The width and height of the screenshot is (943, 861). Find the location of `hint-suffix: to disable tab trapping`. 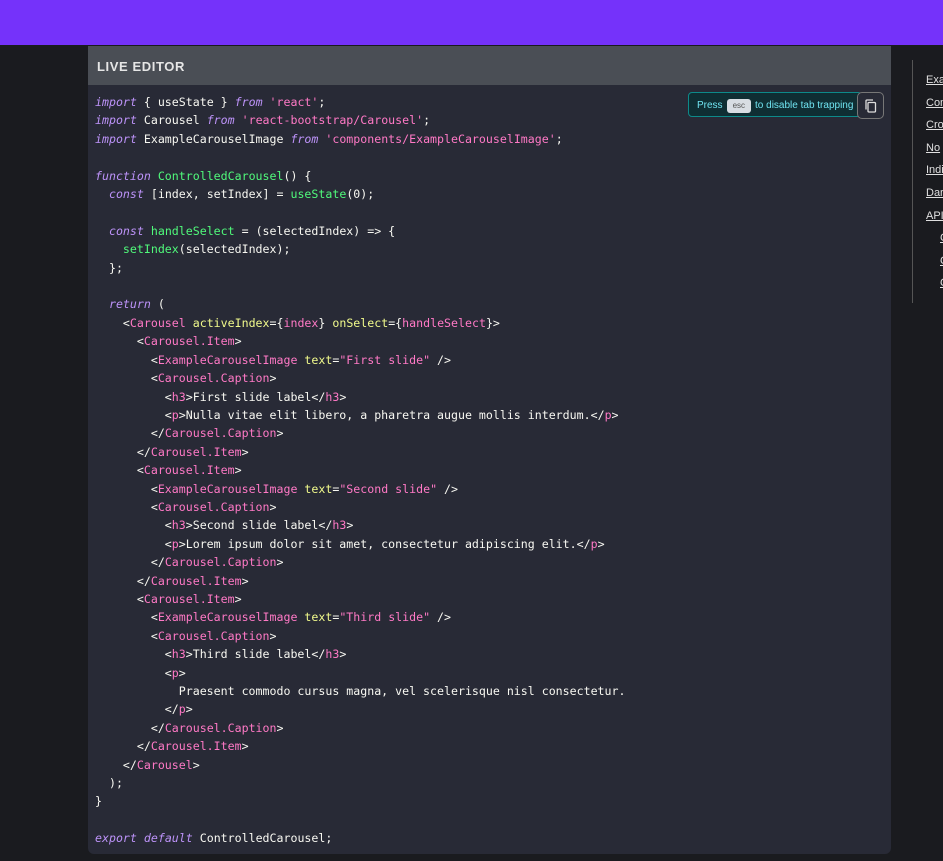

hint-suffix: to disable tab trapping is located at coordinates (804, 105).